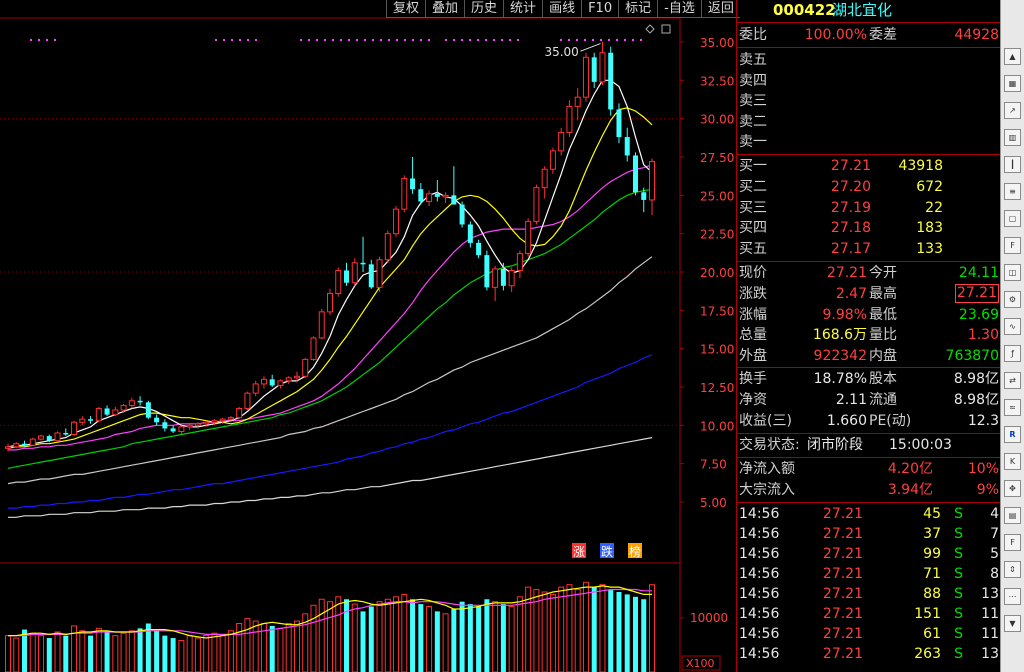 Image resolution: width=1024 pixels, height=672 pixels. Describe the element at coordinates (1012, 569) in the screenshot. I see `scroll-icon: ⇕` at that location.